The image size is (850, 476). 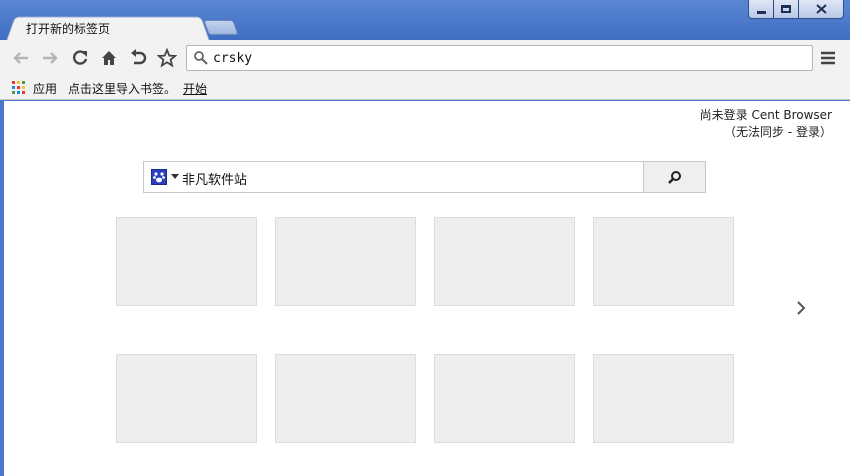 I want to click on chevron-right-icon, so click(x=801, y=308).